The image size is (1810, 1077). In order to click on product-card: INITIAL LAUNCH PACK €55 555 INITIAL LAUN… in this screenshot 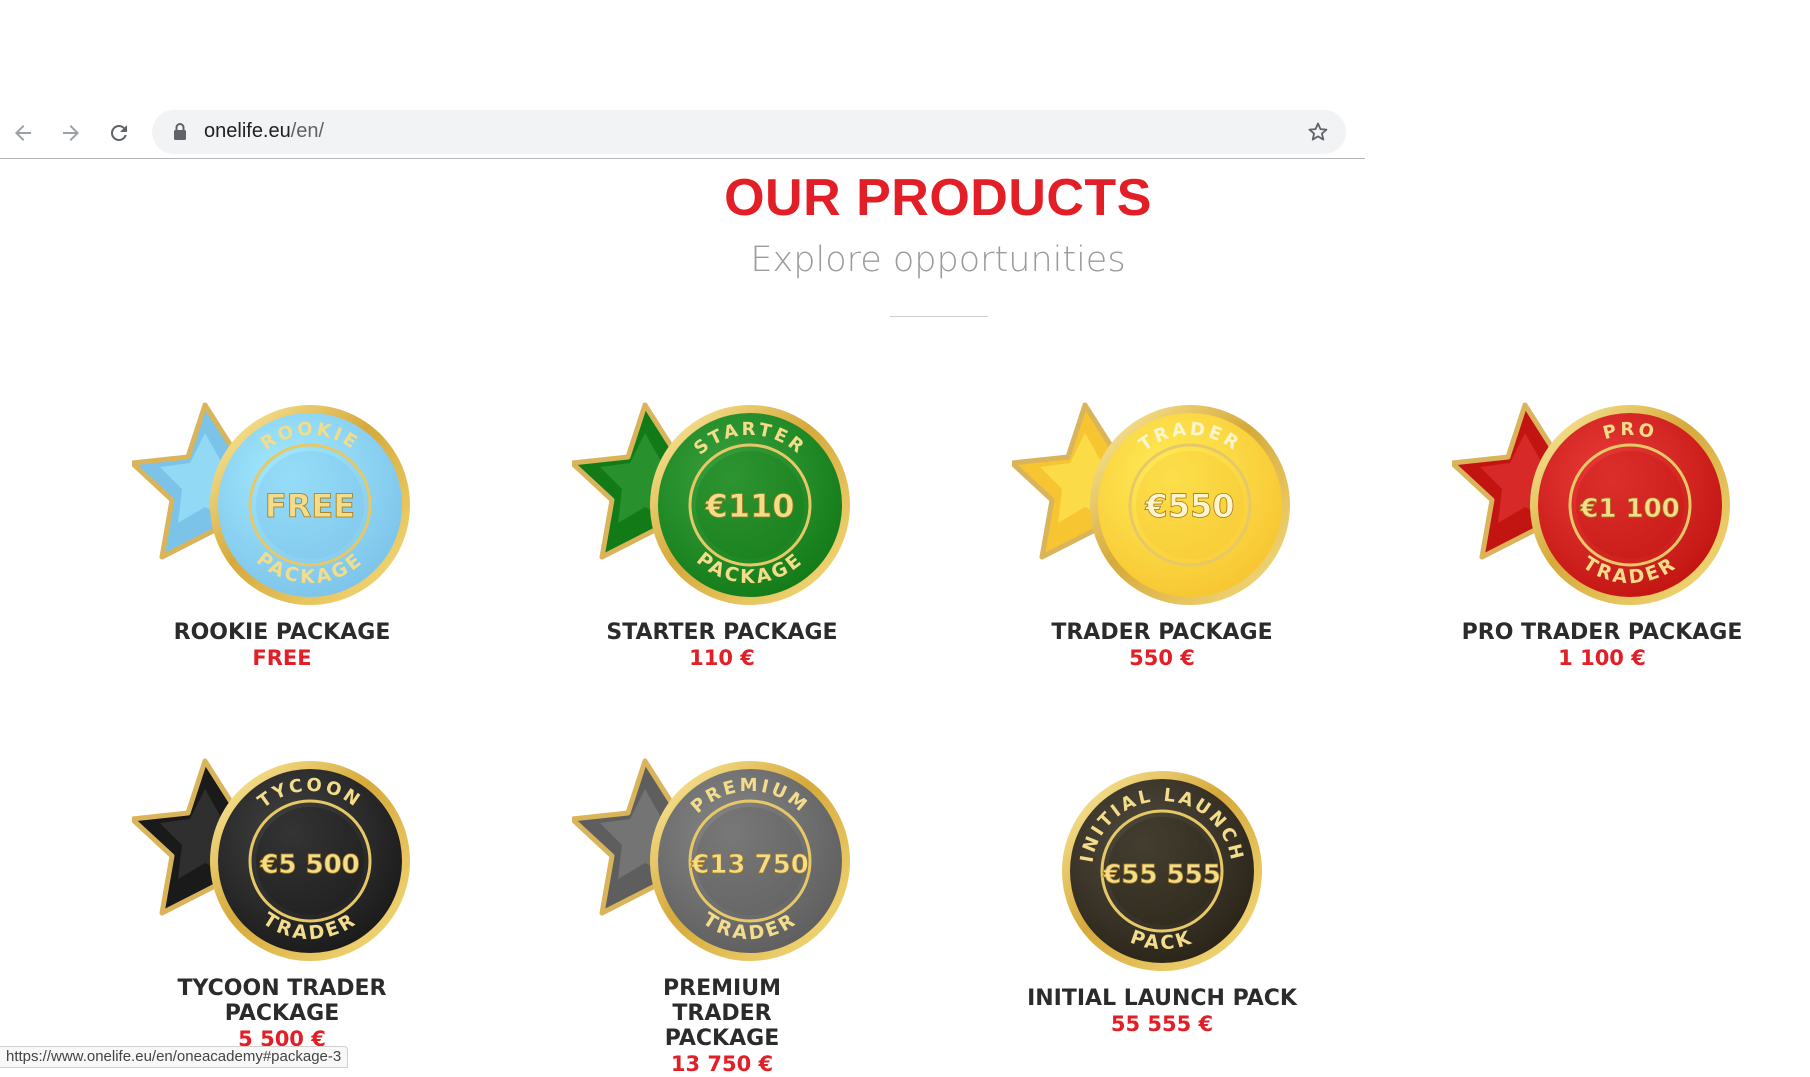, I will do `click(1162, 901)`.